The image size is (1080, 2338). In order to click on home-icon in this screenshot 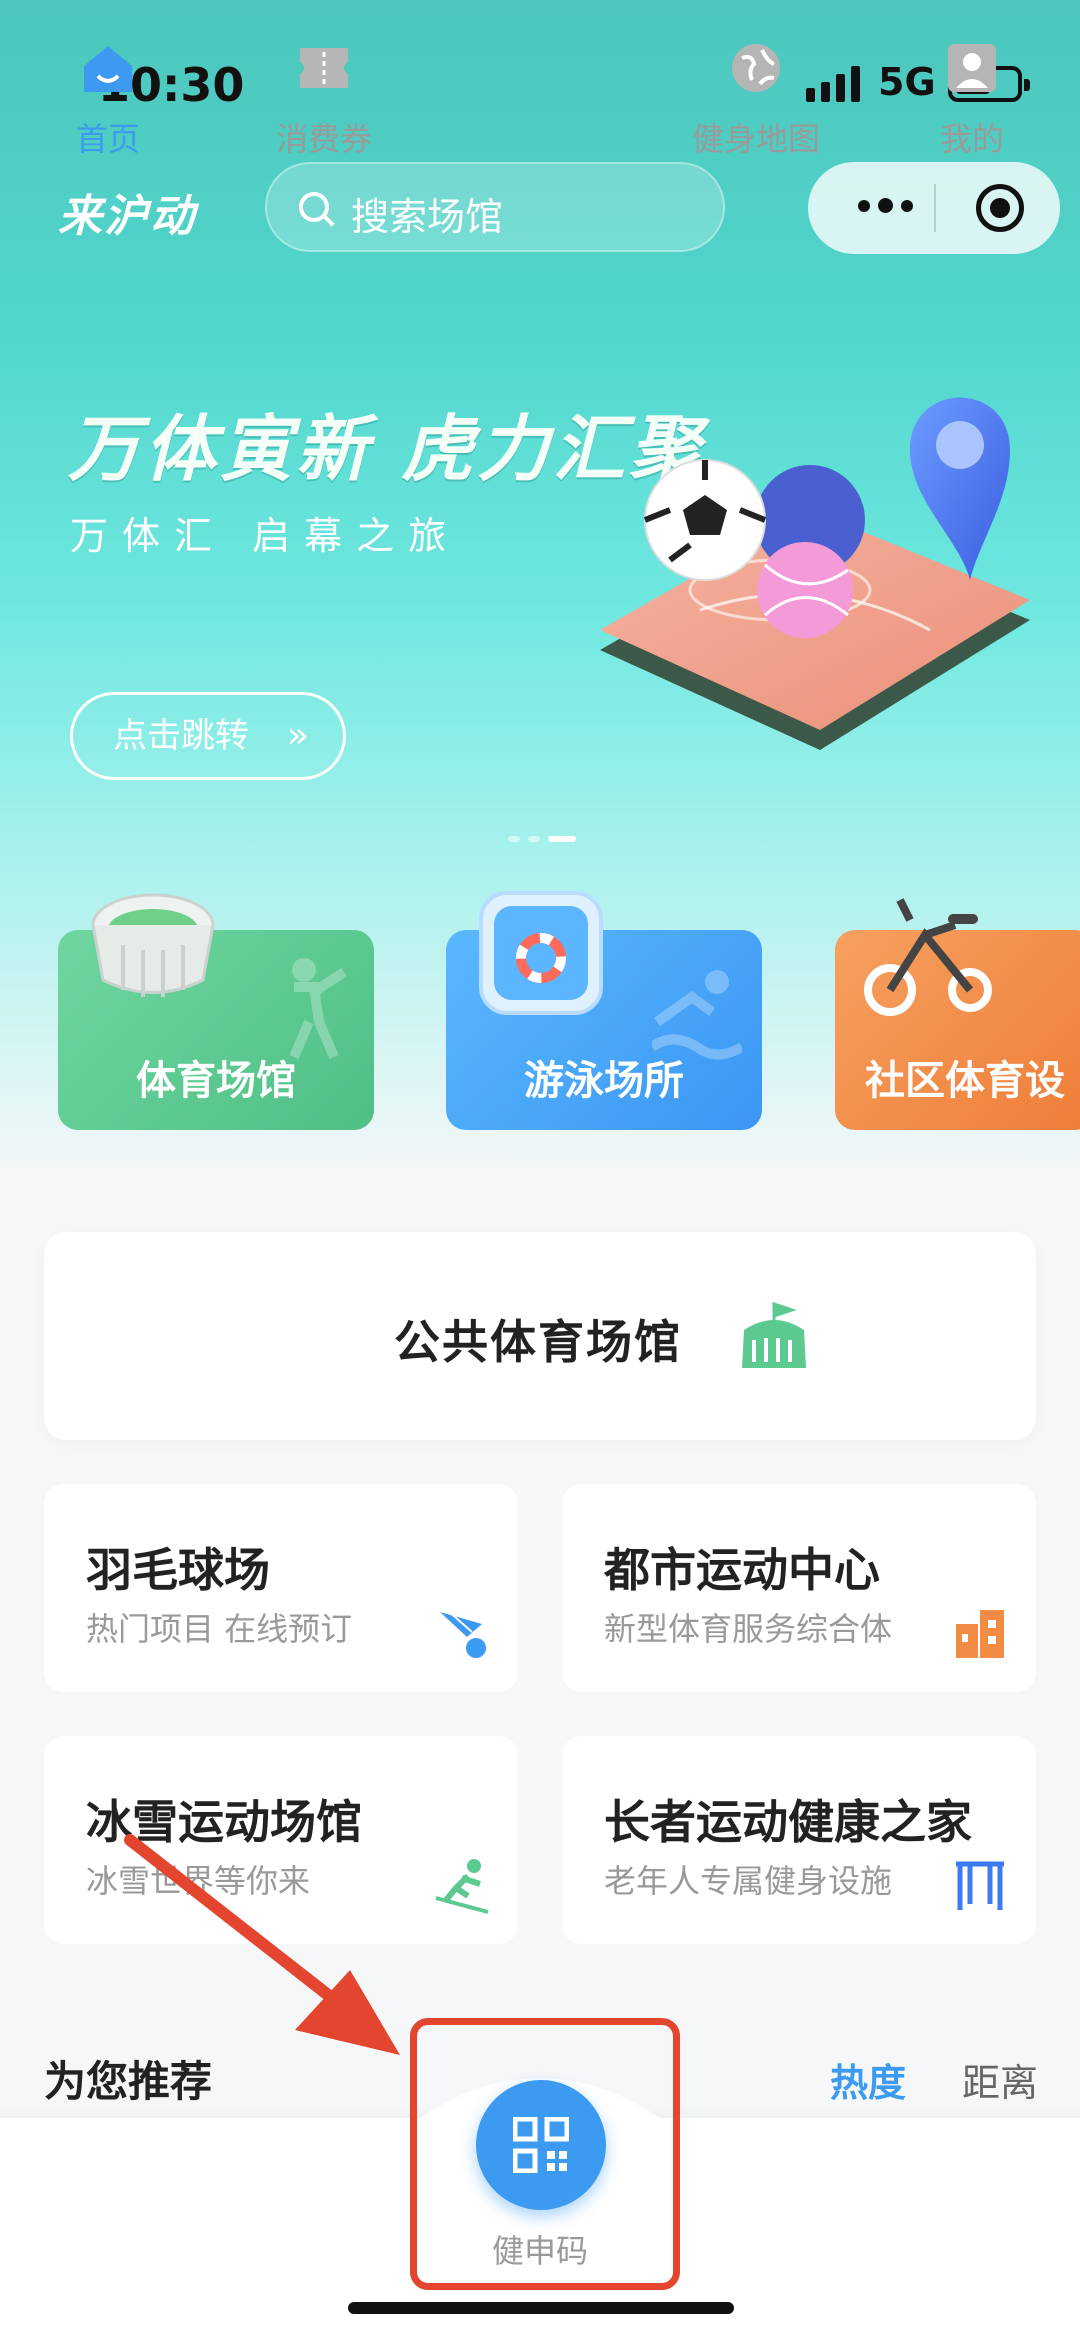, I will do `click(108, 69)`.